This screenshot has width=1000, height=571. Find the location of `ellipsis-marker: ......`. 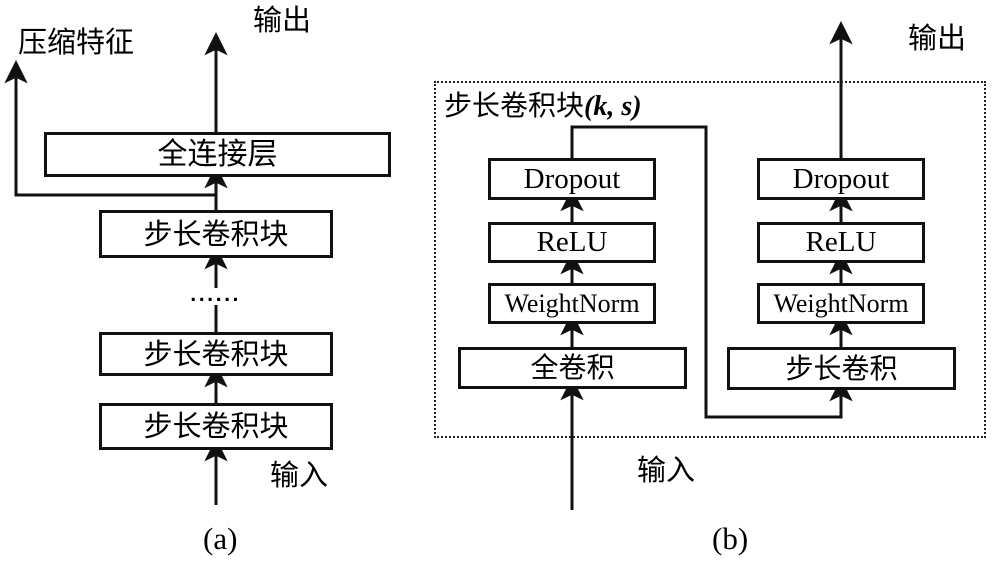

ellipsis-marker: ...... is located at coordinates (215, 296).